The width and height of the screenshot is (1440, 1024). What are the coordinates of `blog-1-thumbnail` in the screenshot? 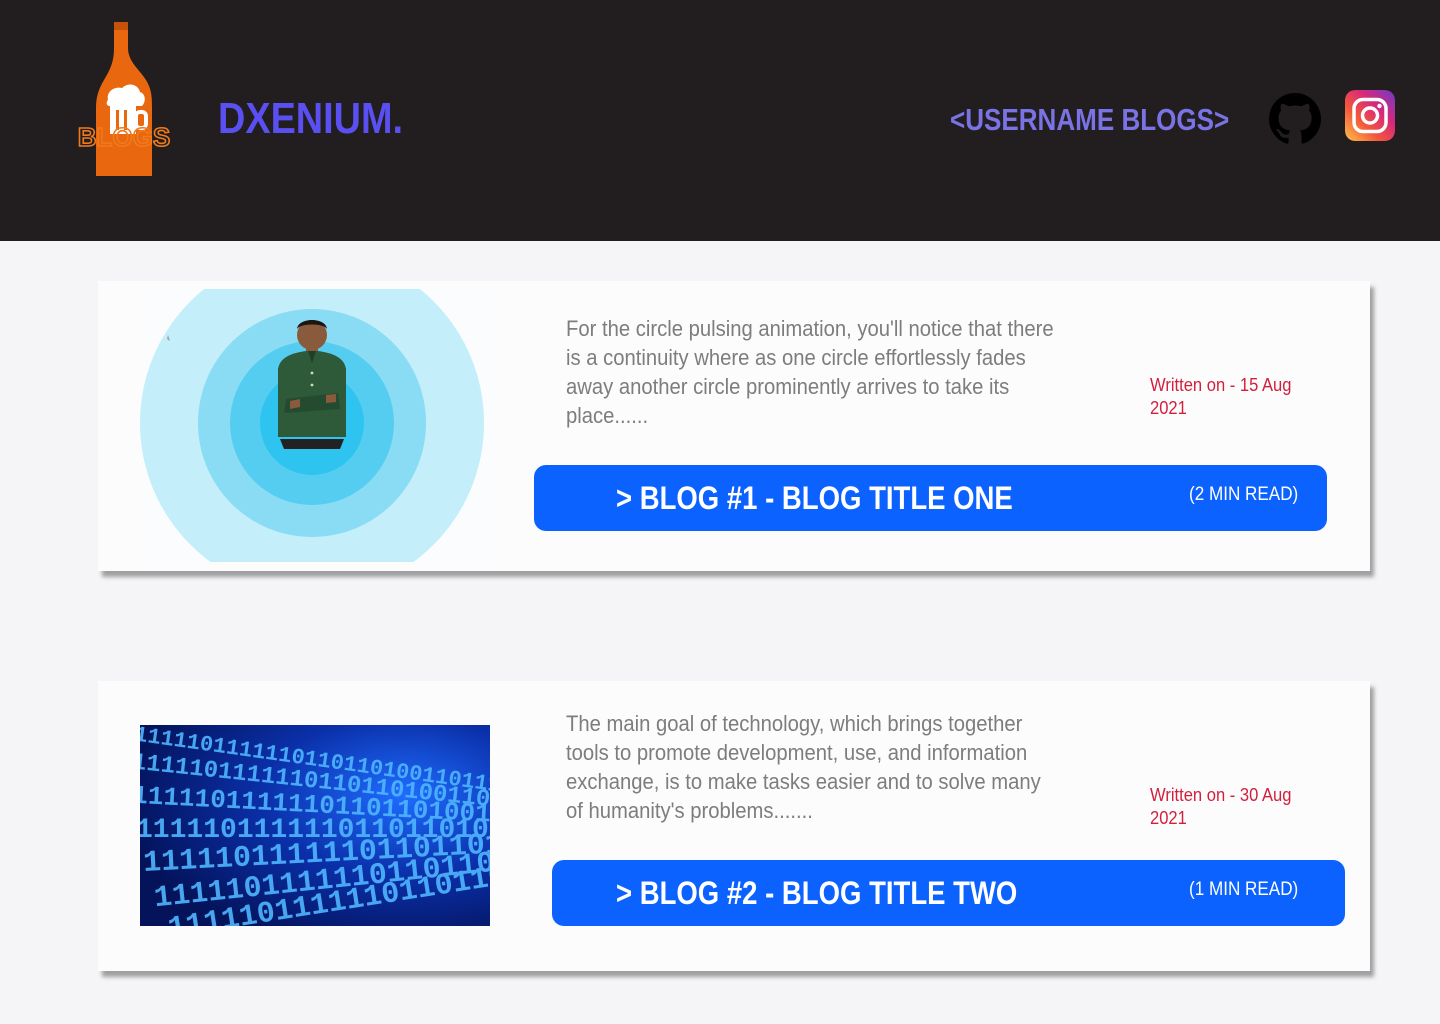 It's located at (321, 425).